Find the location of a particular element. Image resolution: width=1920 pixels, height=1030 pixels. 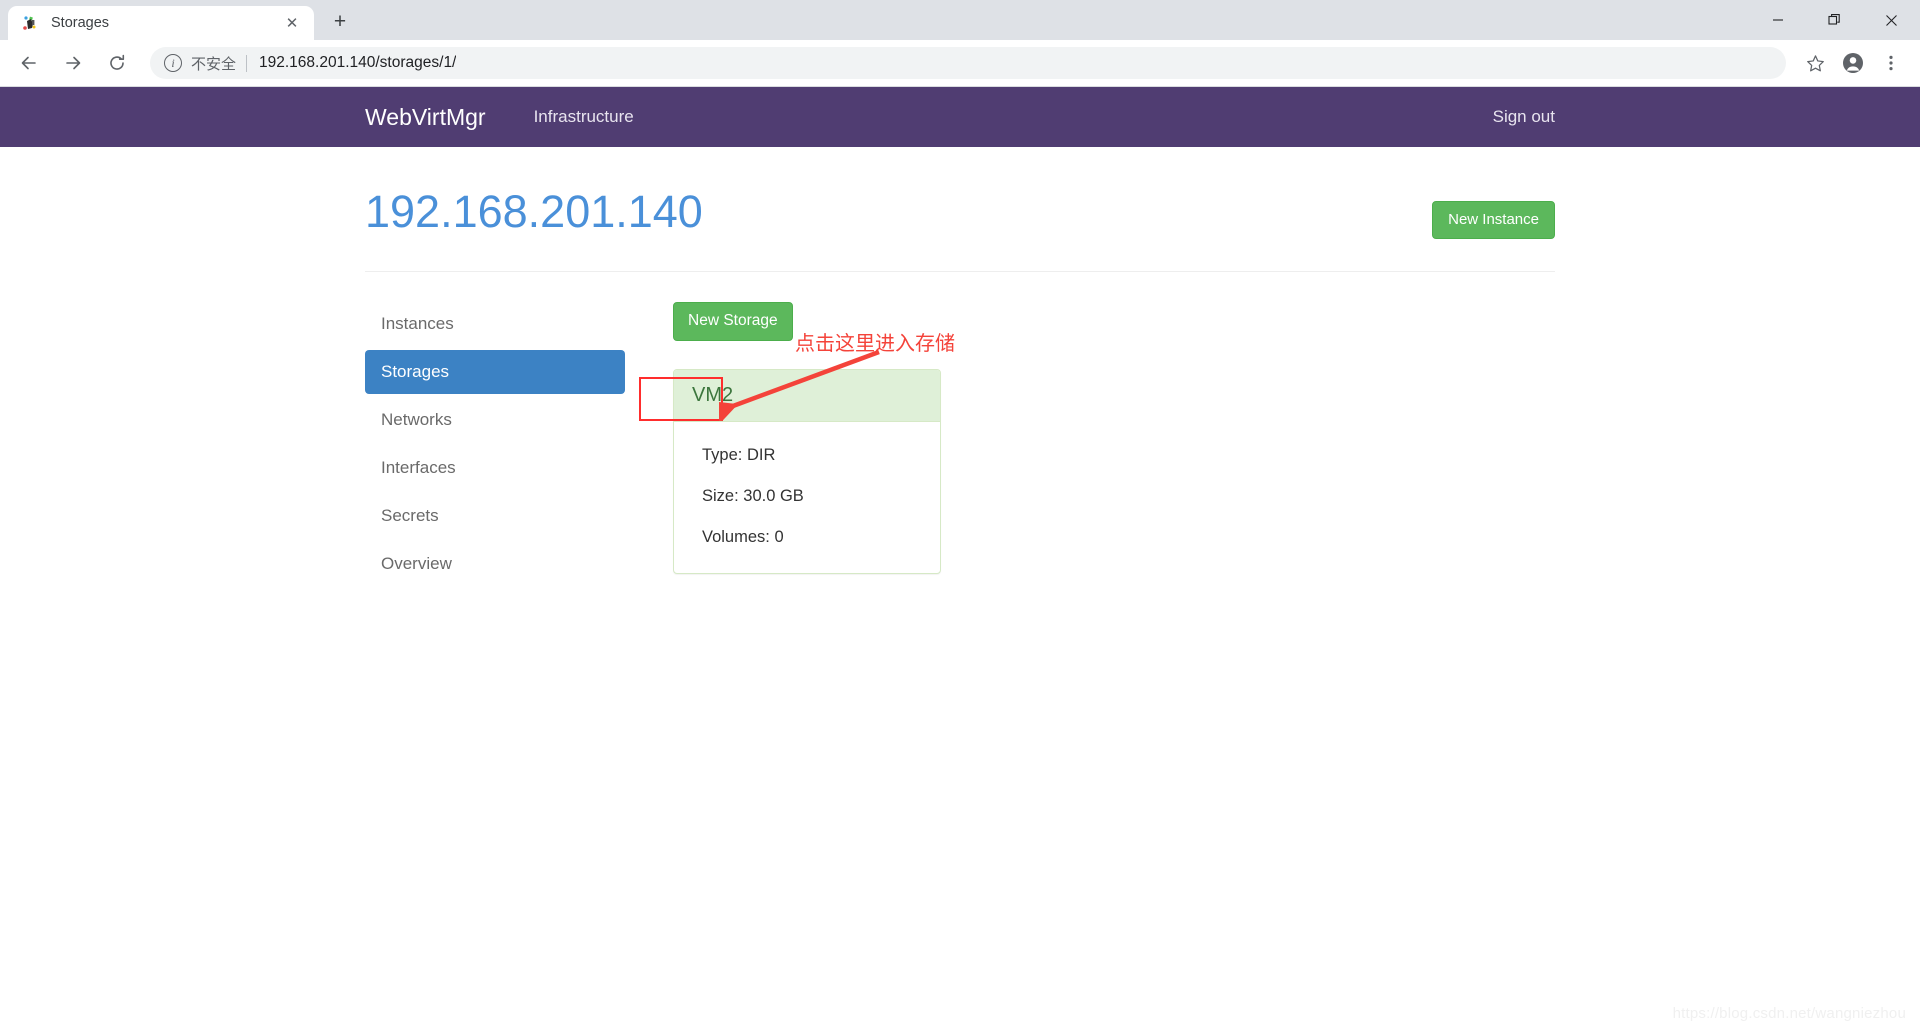

bookmark-star-icon is located at coordinates (1815, 63).